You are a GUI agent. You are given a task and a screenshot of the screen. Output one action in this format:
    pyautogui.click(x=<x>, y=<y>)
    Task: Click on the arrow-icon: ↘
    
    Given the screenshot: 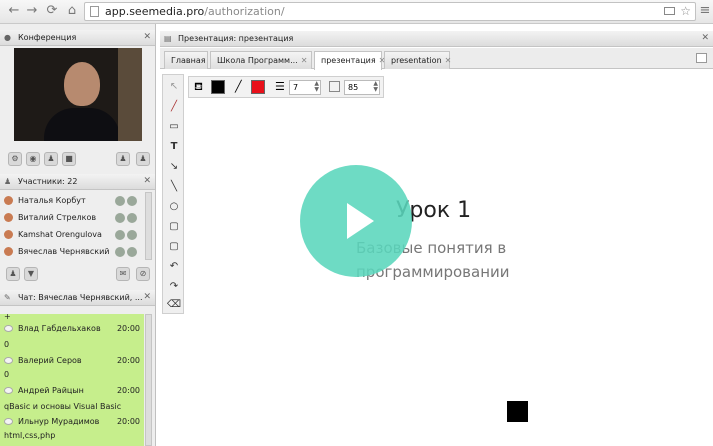 What is the action you would take?
    pyautogui.click(x=174, y=166)
    